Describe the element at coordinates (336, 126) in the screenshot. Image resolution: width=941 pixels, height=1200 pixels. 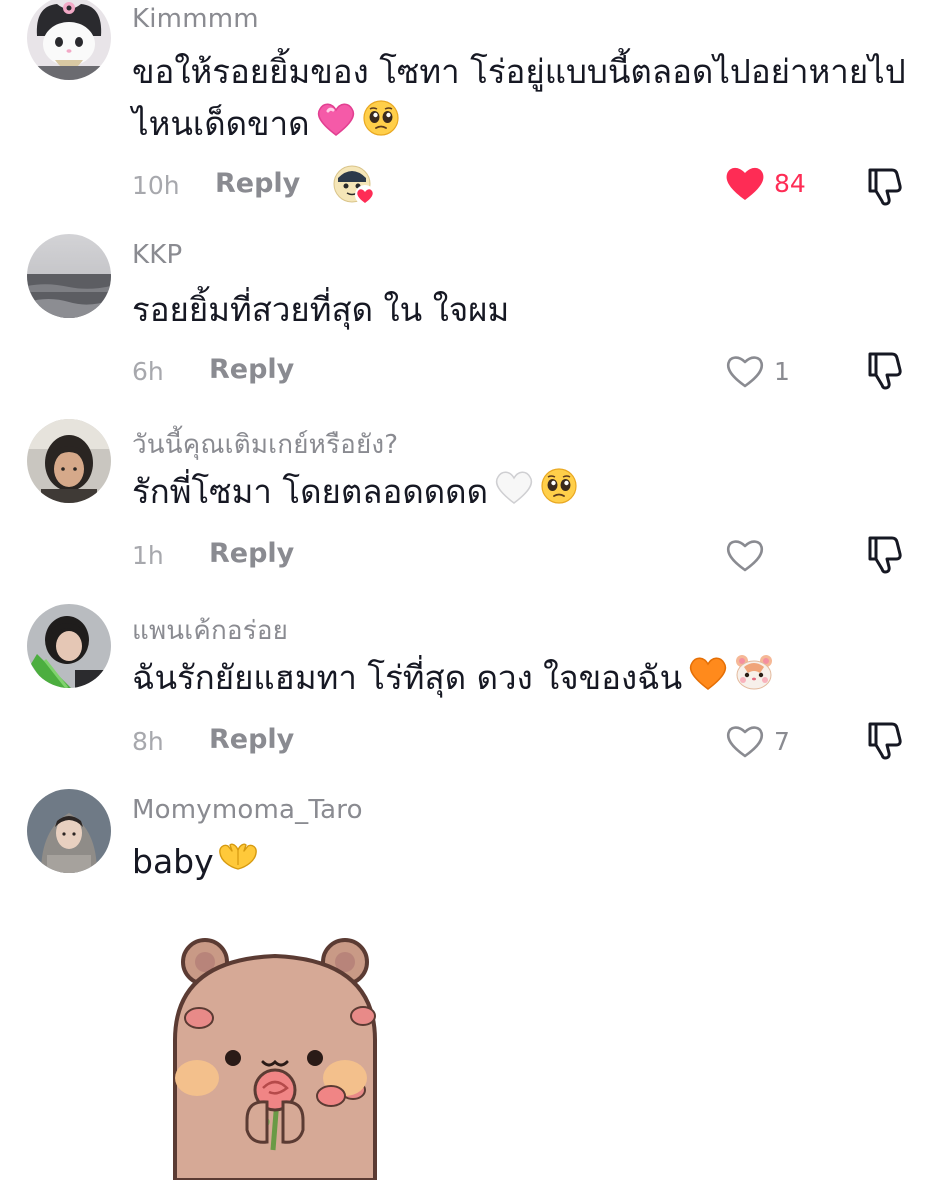
I see `pink-heart-icon` at that location.